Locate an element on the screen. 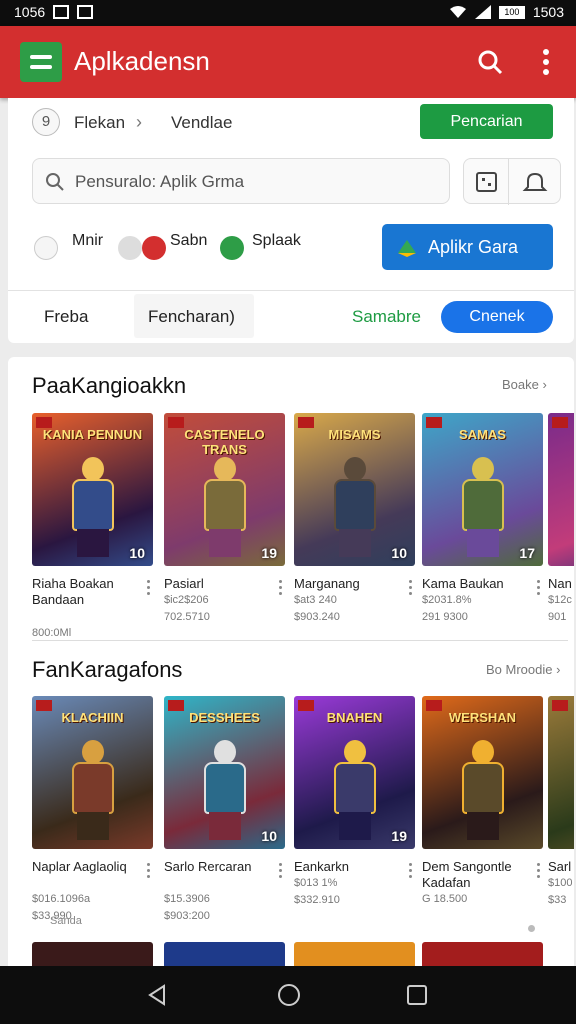 This screenshot has height=1024, width=576. game-name: Marganang is located at coordinates (352, 584).